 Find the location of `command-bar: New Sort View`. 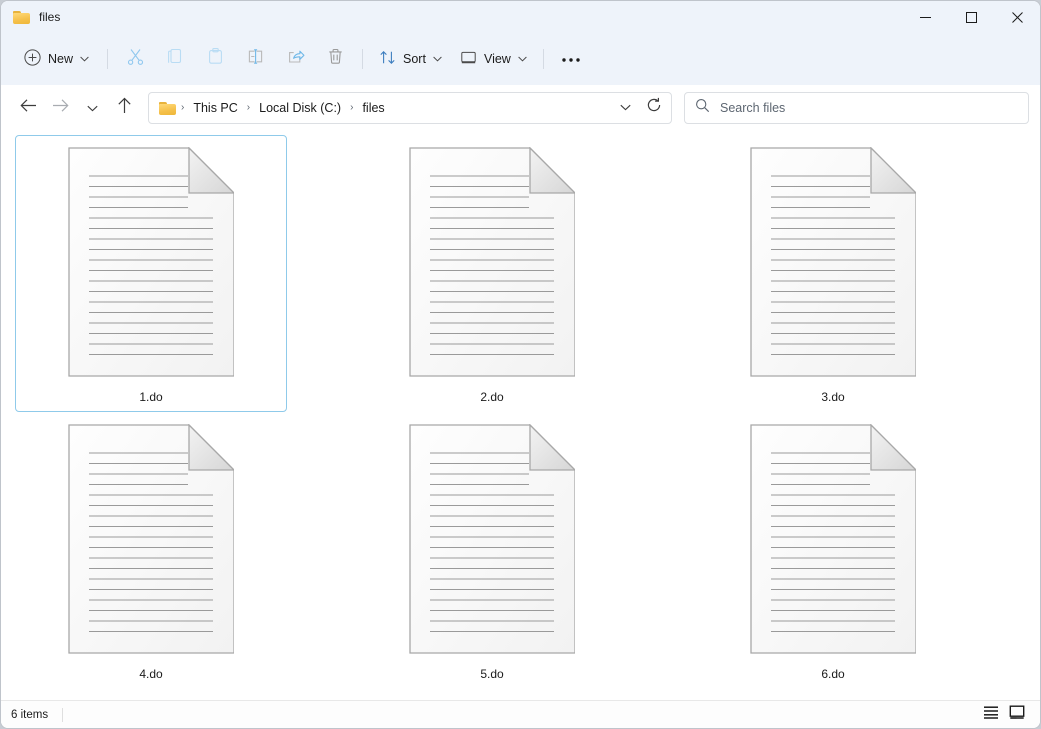

command-bar: New Sort View is located at coordinates (520, 59).